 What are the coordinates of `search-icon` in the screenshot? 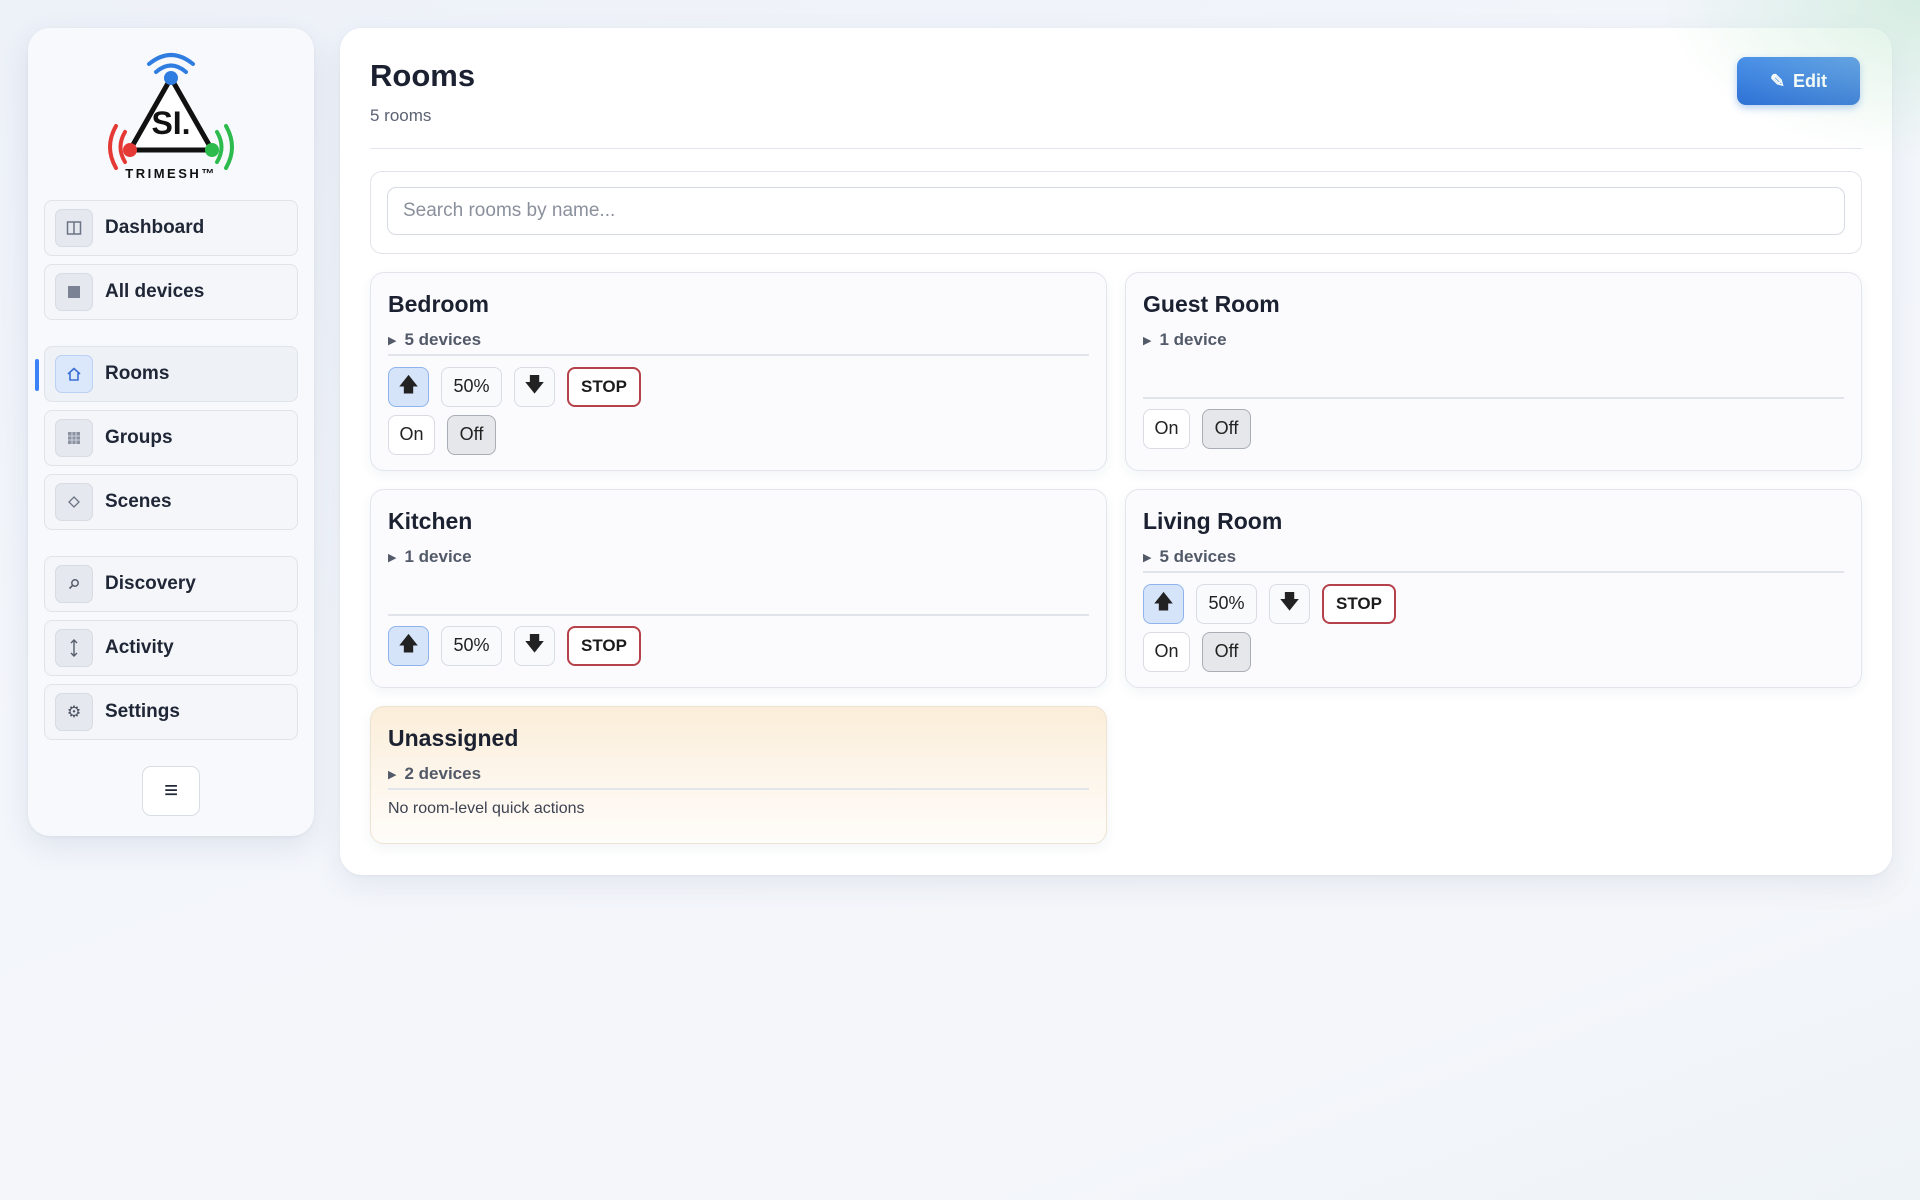 It's located at (74, 584).